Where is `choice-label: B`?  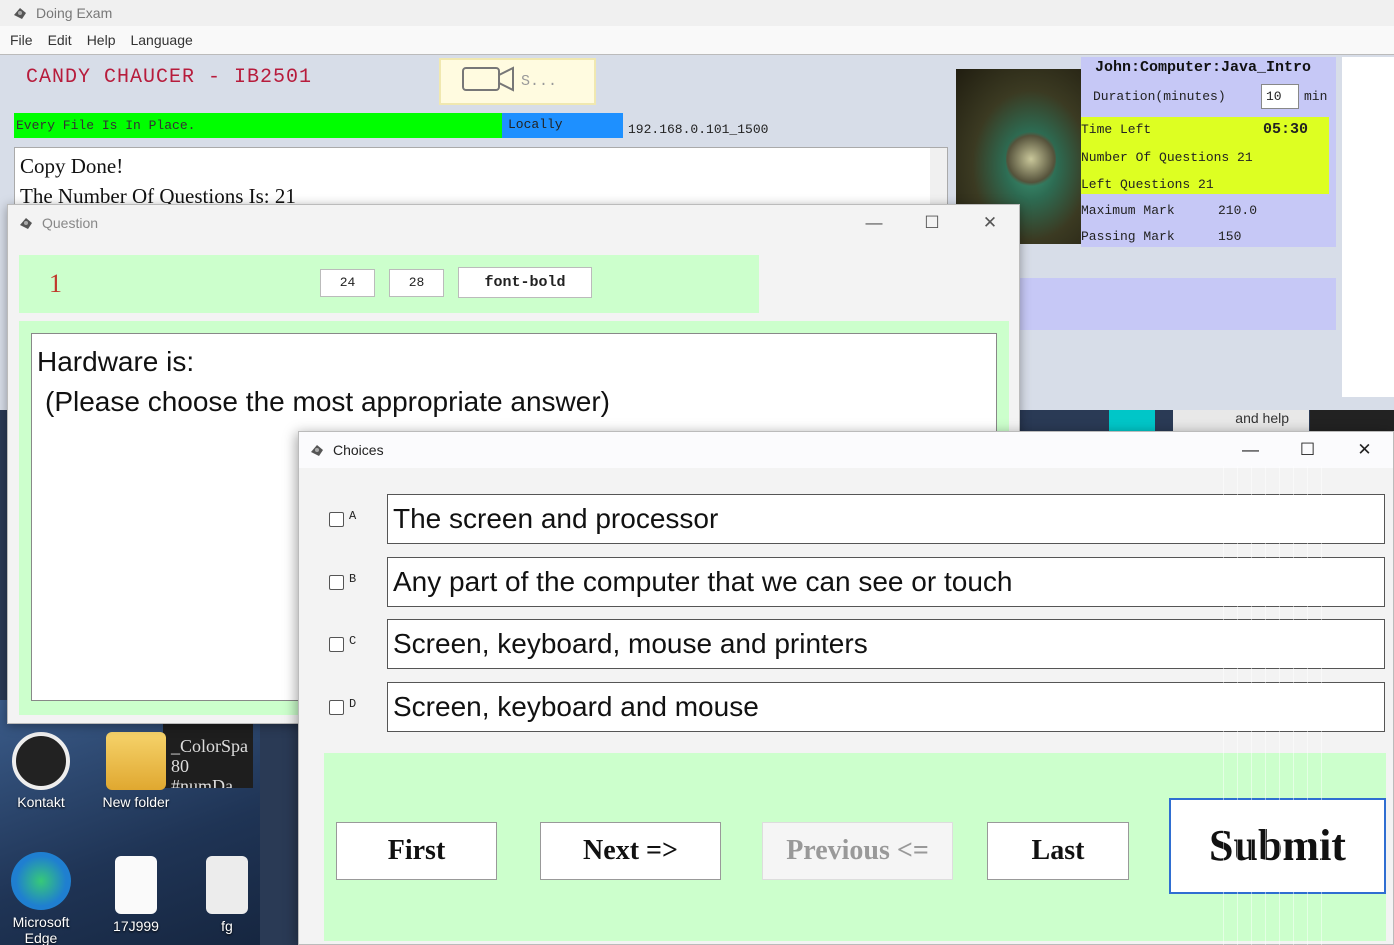
choice-label: B is located at coordinates (353, 579).